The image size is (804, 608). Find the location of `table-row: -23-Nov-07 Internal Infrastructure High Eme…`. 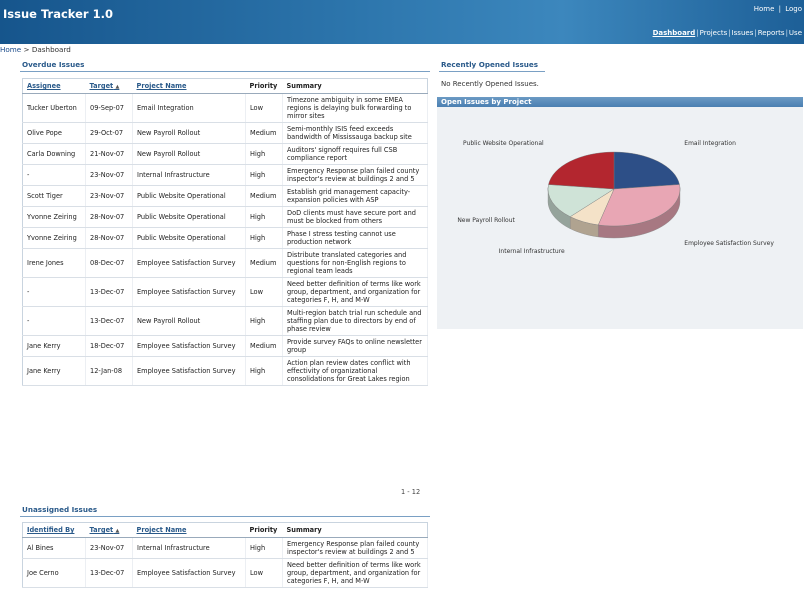

table-row: -23-Nov-07 Internal Infrastructure High Eme… is located at coordinates (225, 175).